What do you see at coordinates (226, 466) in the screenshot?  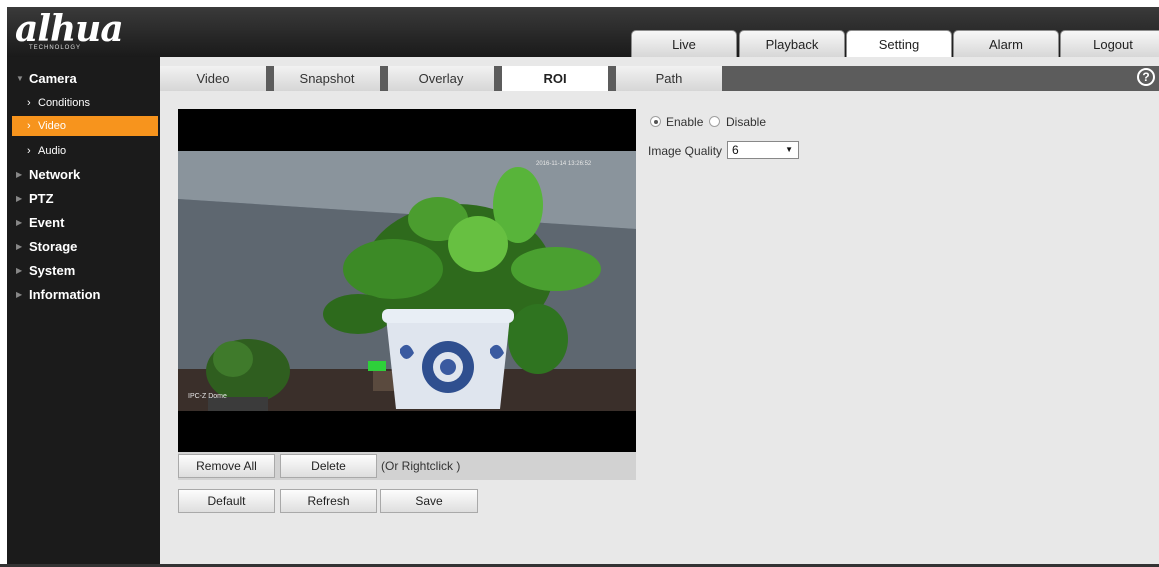 I see `remove-all-button: Remove All` at bounding box center [226, 466].